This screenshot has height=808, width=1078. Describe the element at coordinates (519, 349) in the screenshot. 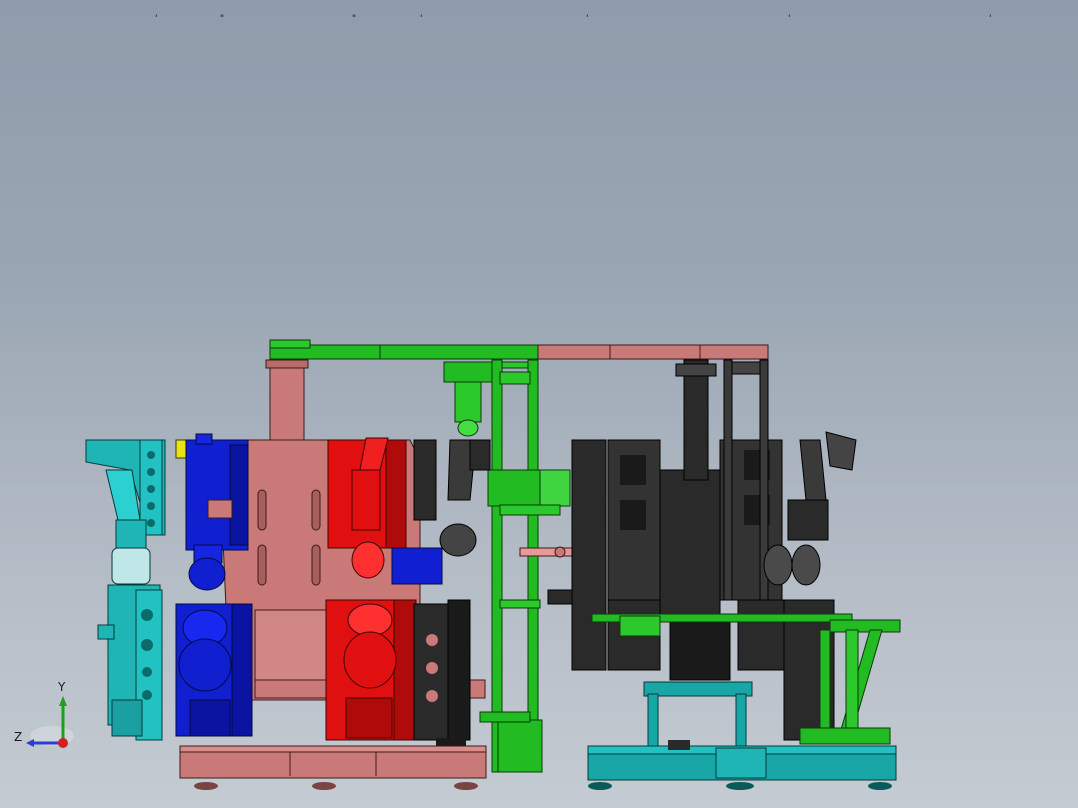

I see `top-beam` at that location.